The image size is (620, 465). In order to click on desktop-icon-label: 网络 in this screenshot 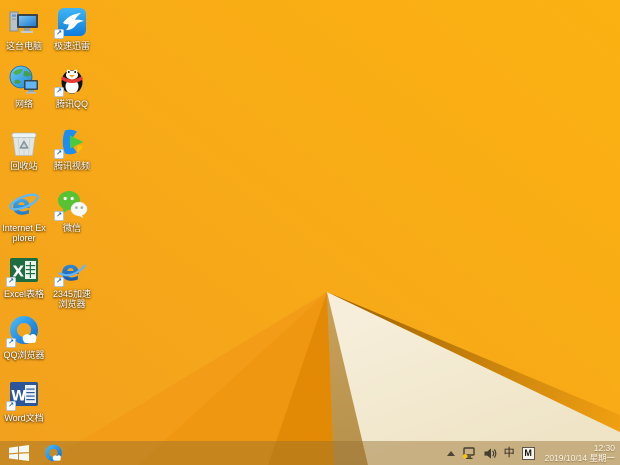, I will do `click(23, 104)`.